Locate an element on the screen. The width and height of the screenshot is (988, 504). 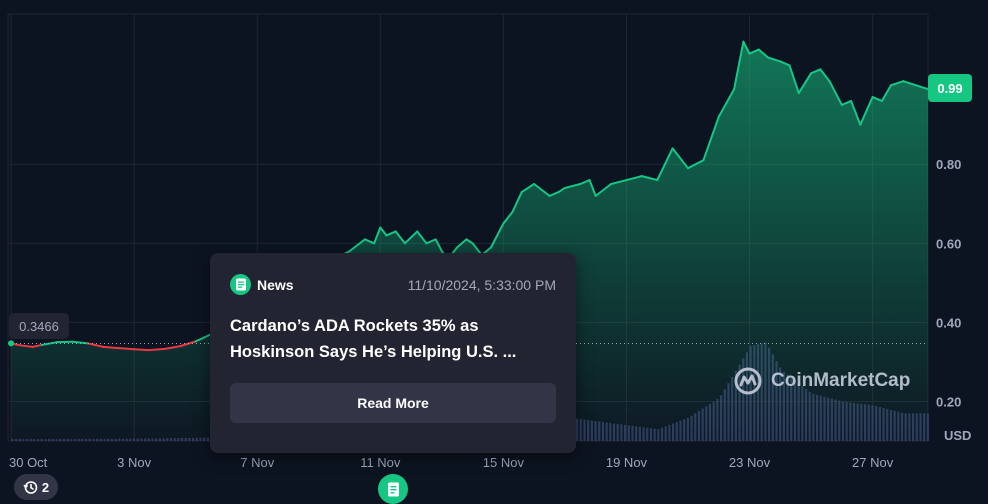
y-tick-label: 0.40 is located at coordinates (948, 322).